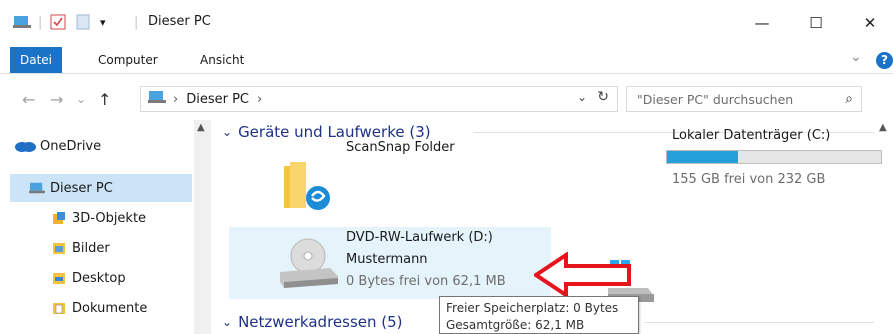 This screenshot has width=893, height=334. What do you see at coordinates (751, 135) in the screenshot?
I see `c-drive-title: Lokaler Datenträger (C:)` at bounding box center [751, 135].